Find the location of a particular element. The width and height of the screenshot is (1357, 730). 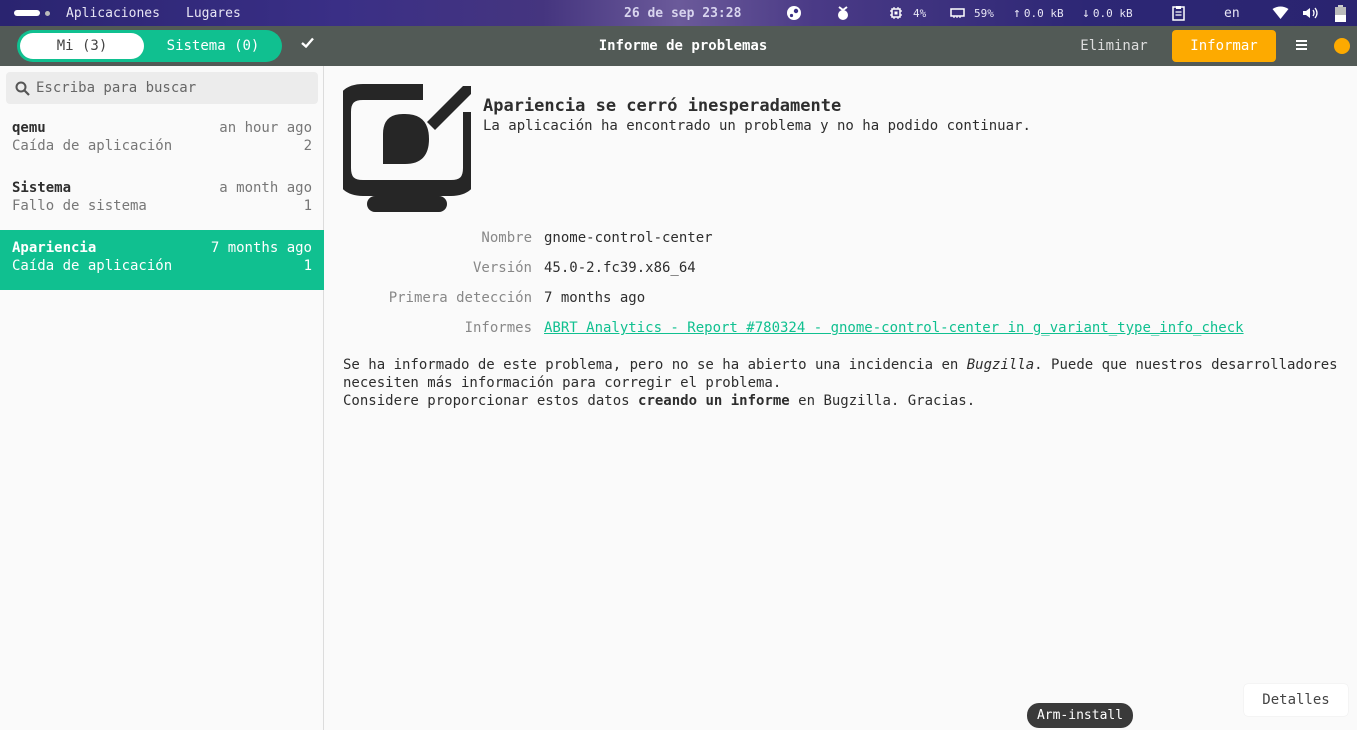

steam-icon is located at coordinates (794, 13).